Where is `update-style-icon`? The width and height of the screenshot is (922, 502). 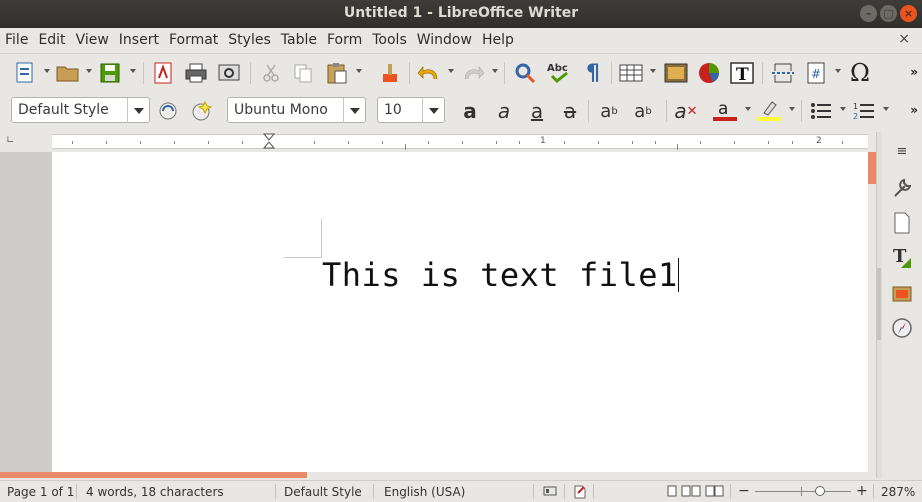
update-style-icon is located at coordinates (168, 111).